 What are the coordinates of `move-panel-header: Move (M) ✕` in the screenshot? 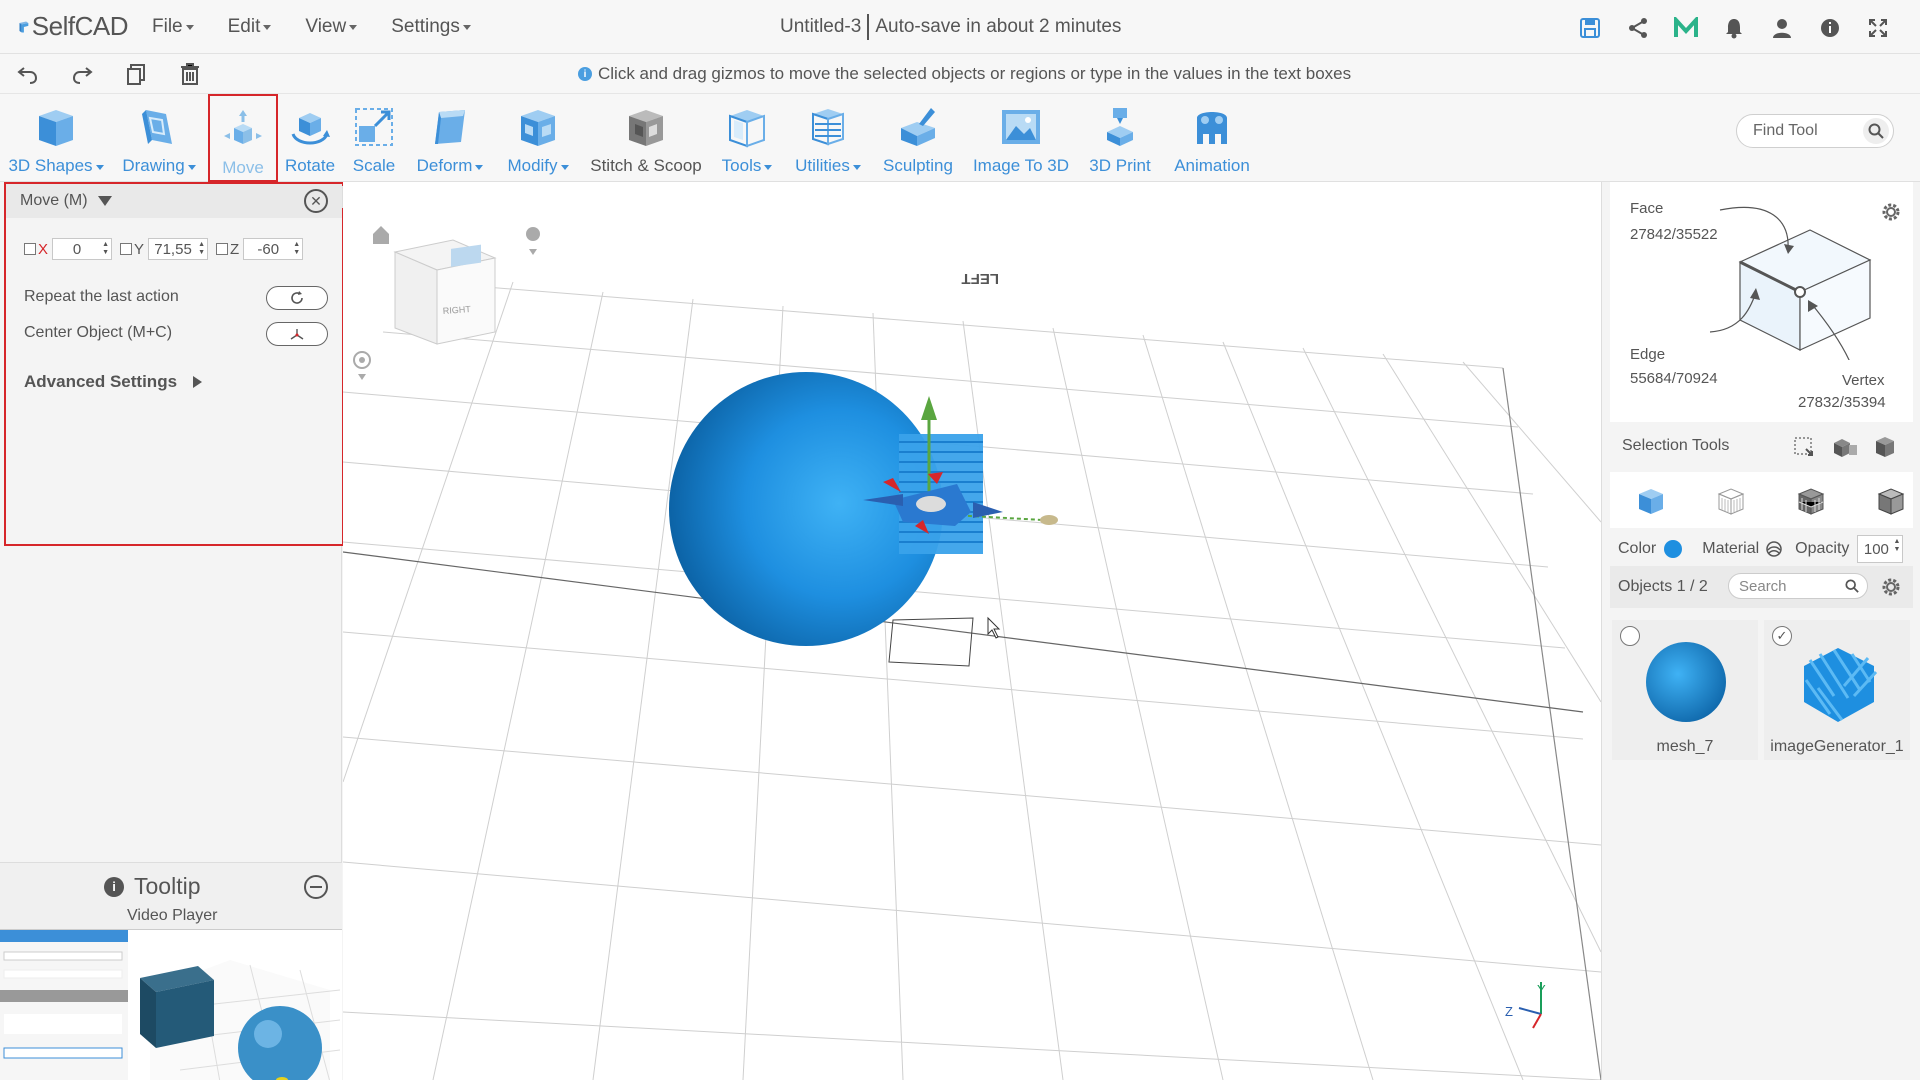 It's located at (174, 201).